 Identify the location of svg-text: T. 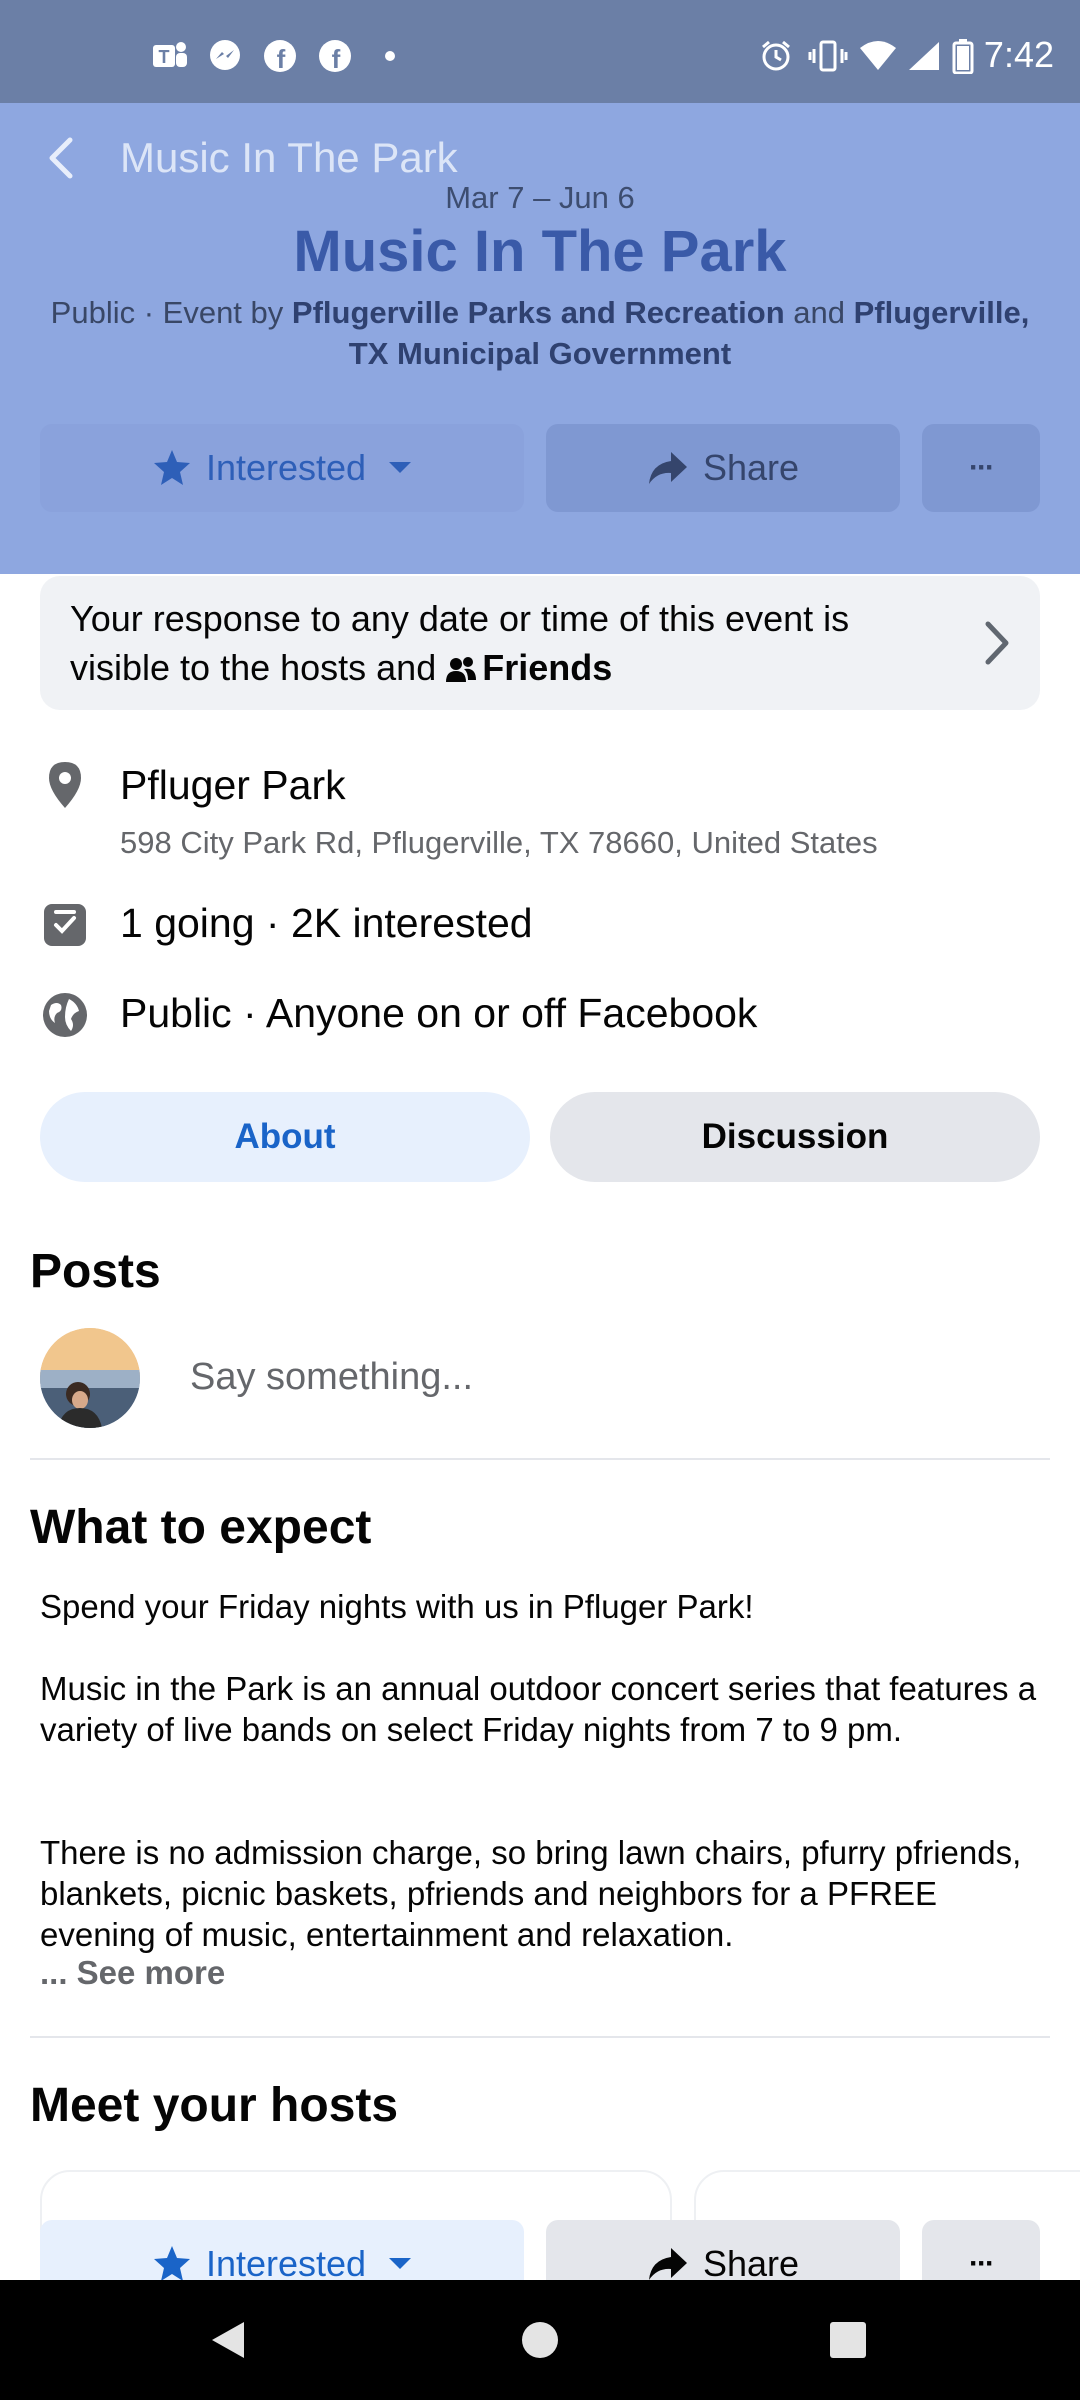
(164, 57).